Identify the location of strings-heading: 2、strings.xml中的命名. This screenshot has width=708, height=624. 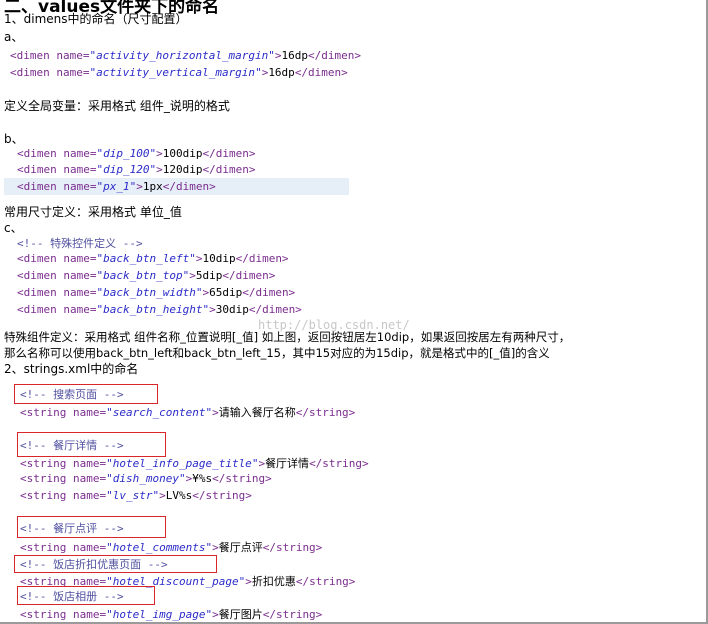
(71, 369).